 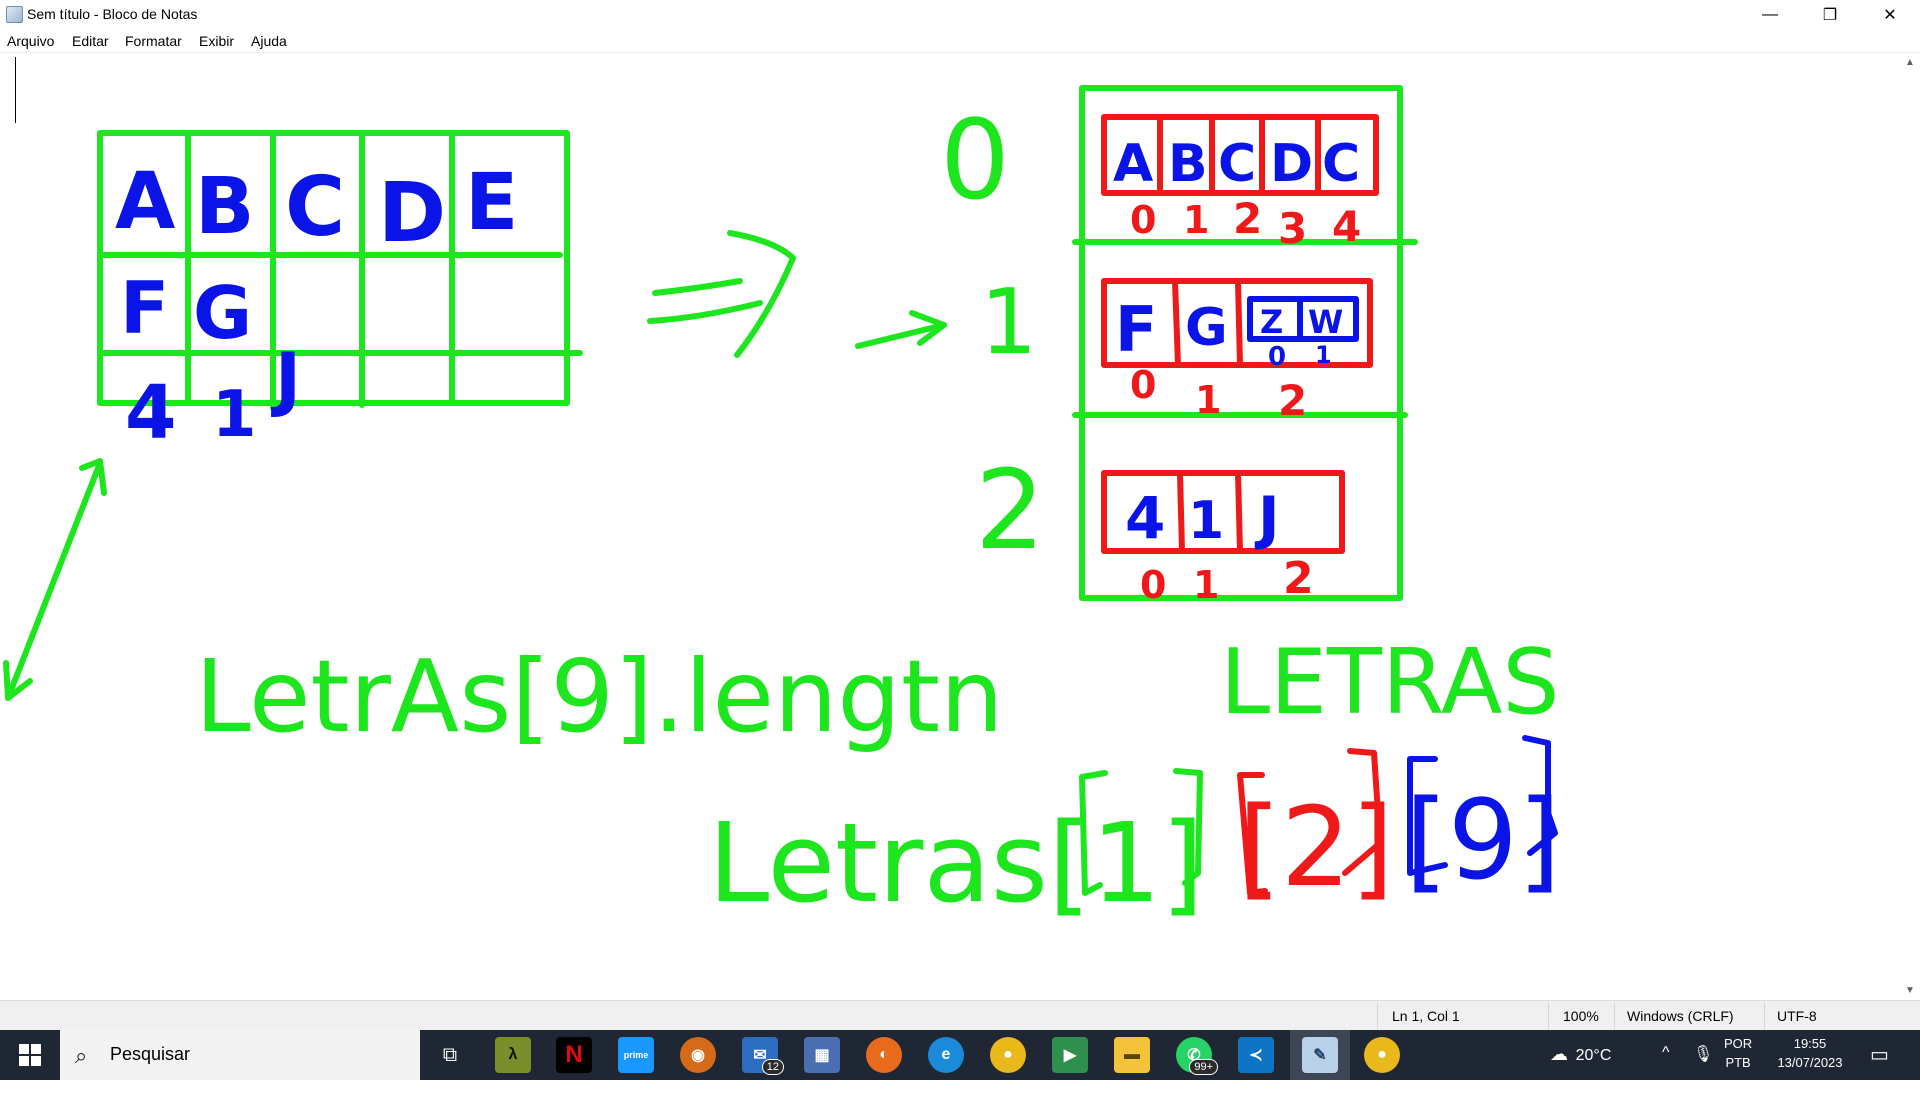 I want to click on grid-letter-a: A, so click(x=145, y=202).